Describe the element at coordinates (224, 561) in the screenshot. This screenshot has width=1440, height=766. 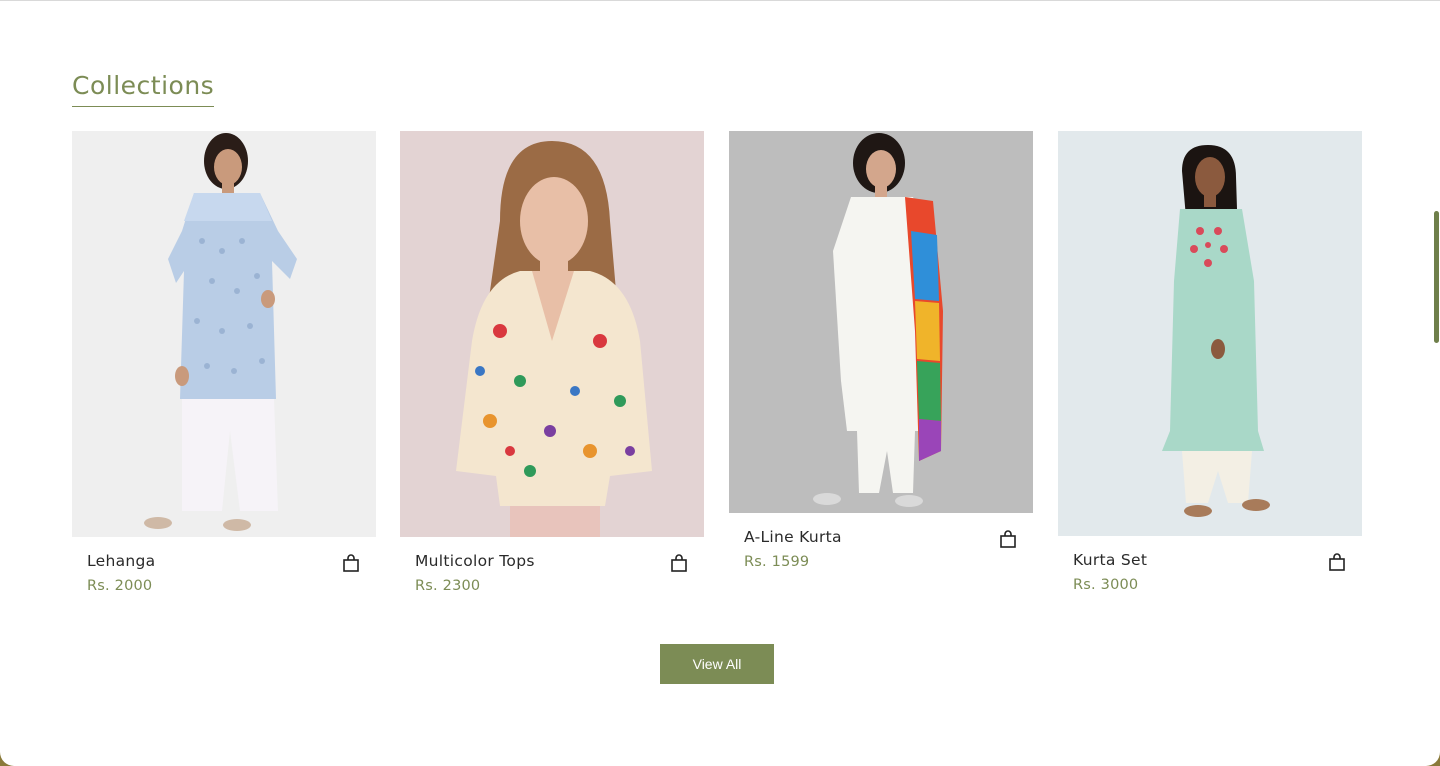
I see `product-name: Lehanga` at that location.